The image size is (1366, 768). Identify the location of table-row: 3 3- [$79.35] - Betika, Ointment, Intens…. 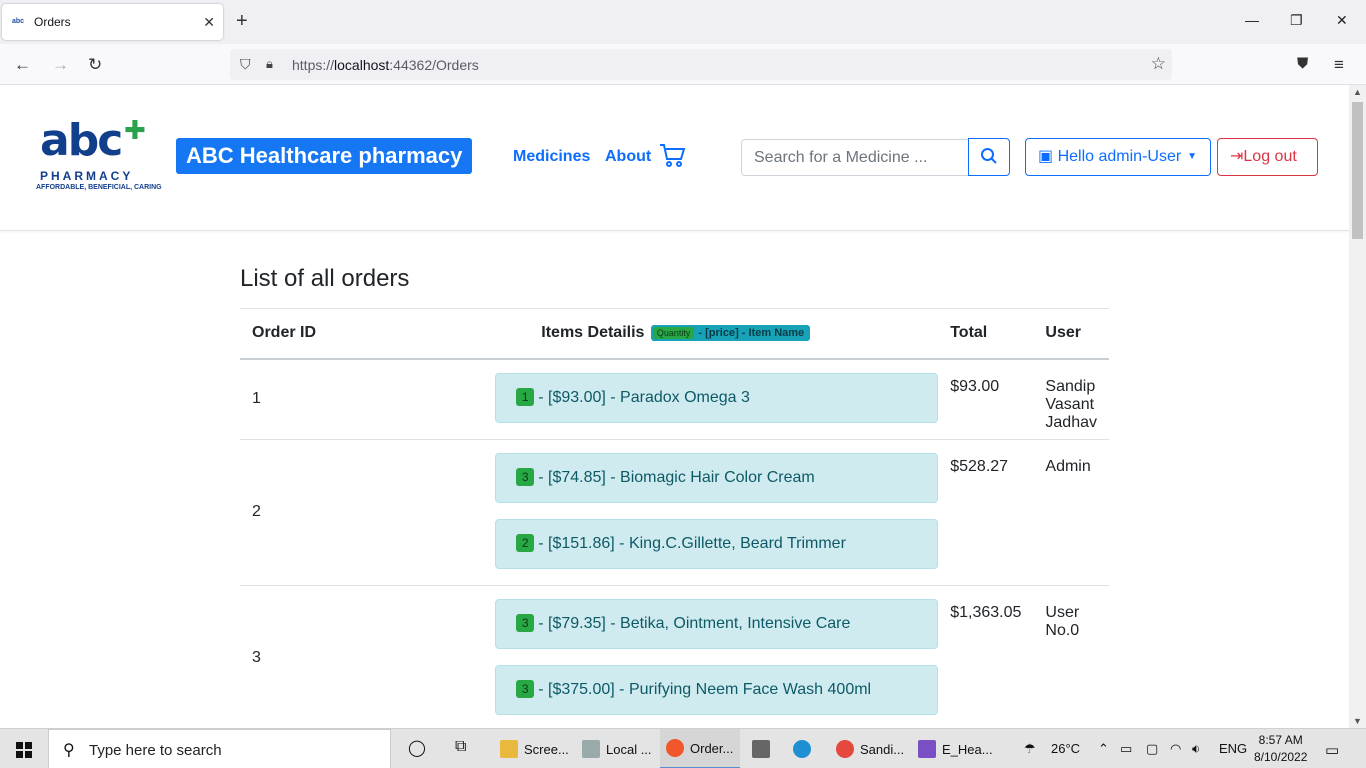
(674, 656).